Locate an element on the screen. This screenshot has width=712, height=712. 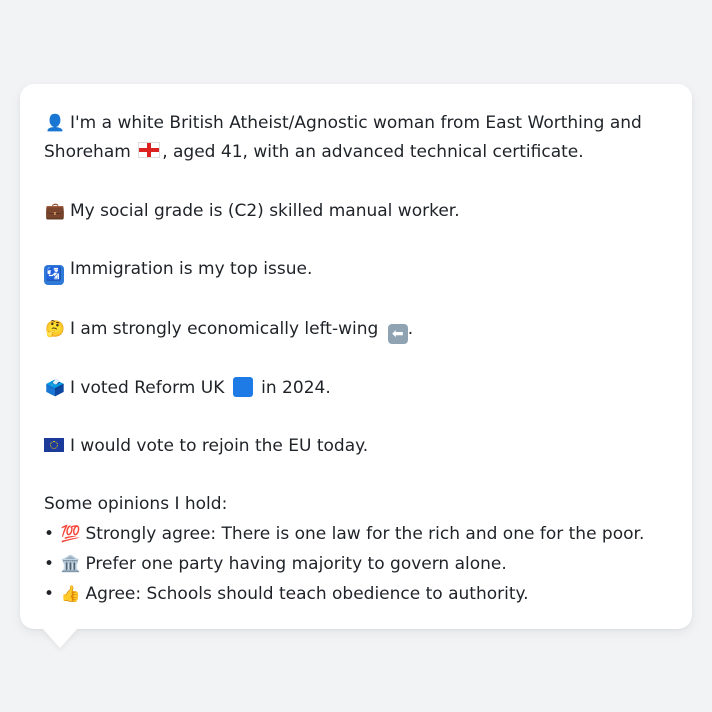
vote-paragraph: 🗳️ I voted Reform UK in 2024. is located at coordinates (356, 388).